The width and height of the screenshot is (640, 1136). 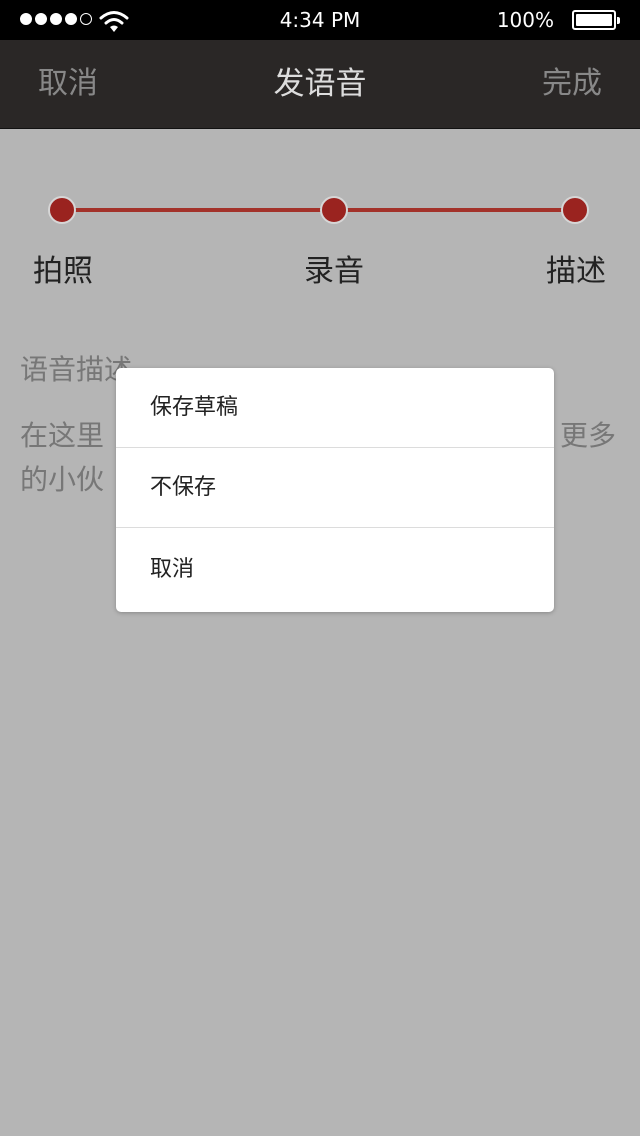 What do you see at coordinates (576, 271) in the screenshot?
I see `step-label-describe: 描述` at bounding box center [576, 271].